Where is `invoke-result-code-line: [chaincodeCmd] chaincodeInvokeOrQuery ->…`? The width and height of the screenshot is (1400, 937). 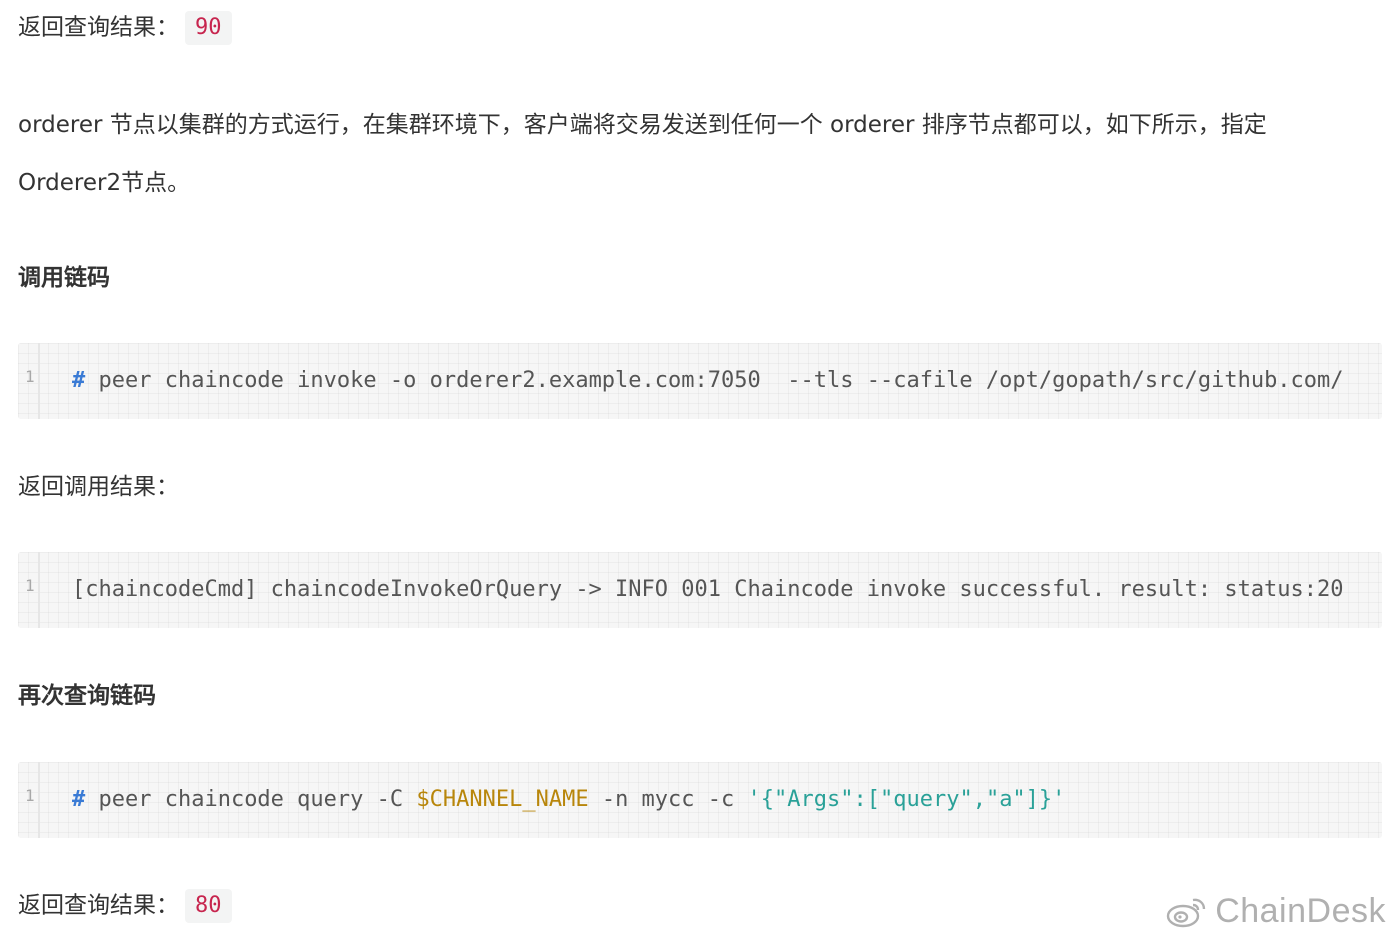 invoke-result-code-line: [chaincodeCmd] chaincodeInvokeOrQuery ->… is located at coordinates (708, 589).